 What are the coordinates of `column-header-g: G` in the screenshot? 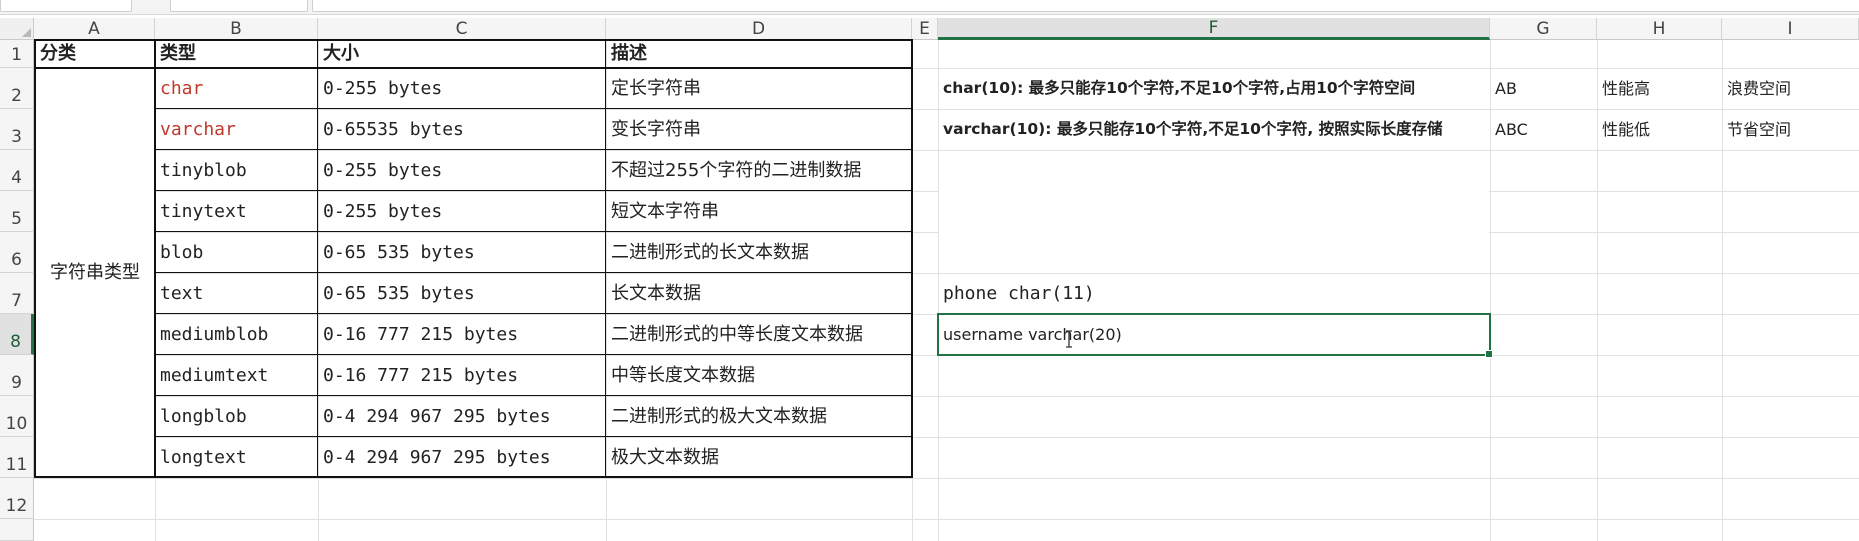 It's located at (1543, 29).